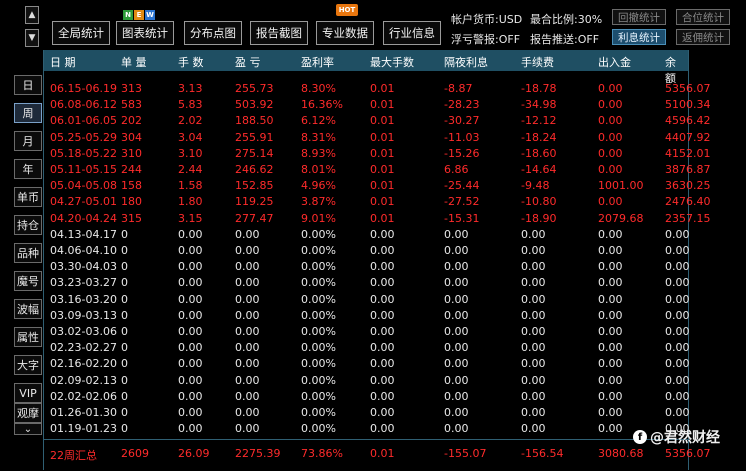 Image resolution: width=746 pixels, height=471 pixels. What do you see at coordinates (345, 33) in the screenshot?
I see `pro-data-button: 专业数据` at bounding box center [345, 33].